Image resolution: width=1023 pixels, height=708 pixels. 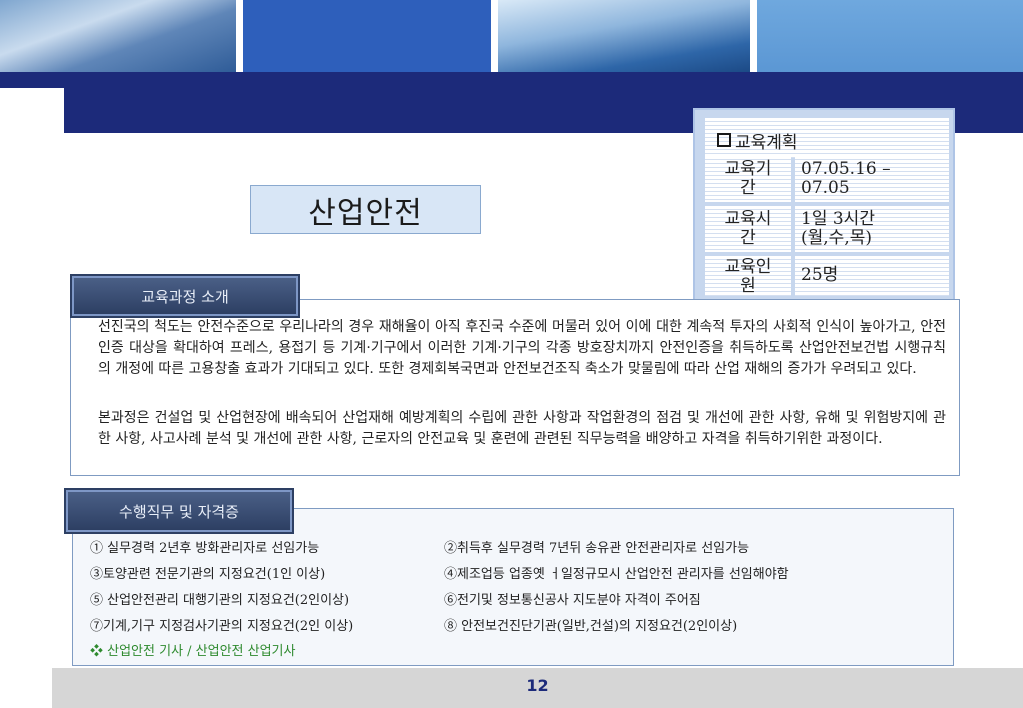 I want to click on plan-value-hours: 1일 3시간 (월,수,목), so click(x=872, y=229).